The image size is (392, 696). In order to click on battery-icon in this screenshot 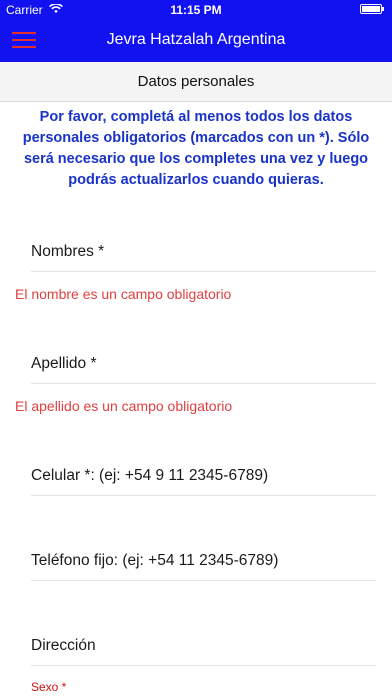, I will do `click(372, 9)`.